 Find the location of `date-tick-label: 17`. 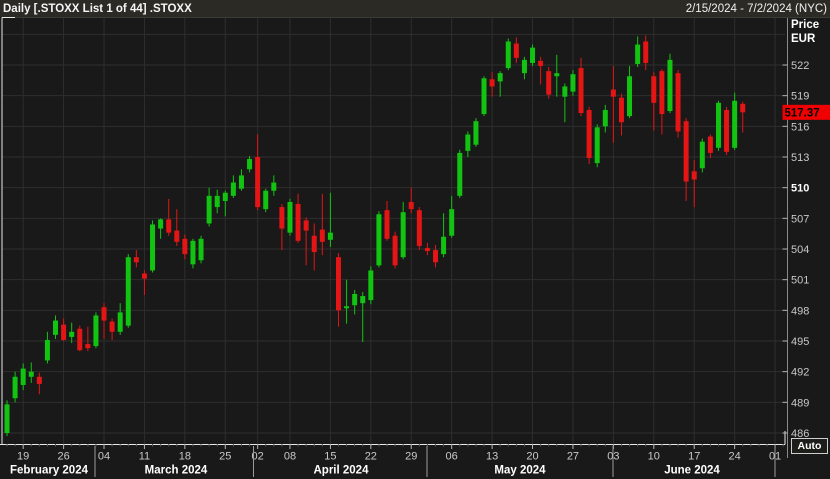

date-tick-label: 17 is located at coordinates (694, 457).